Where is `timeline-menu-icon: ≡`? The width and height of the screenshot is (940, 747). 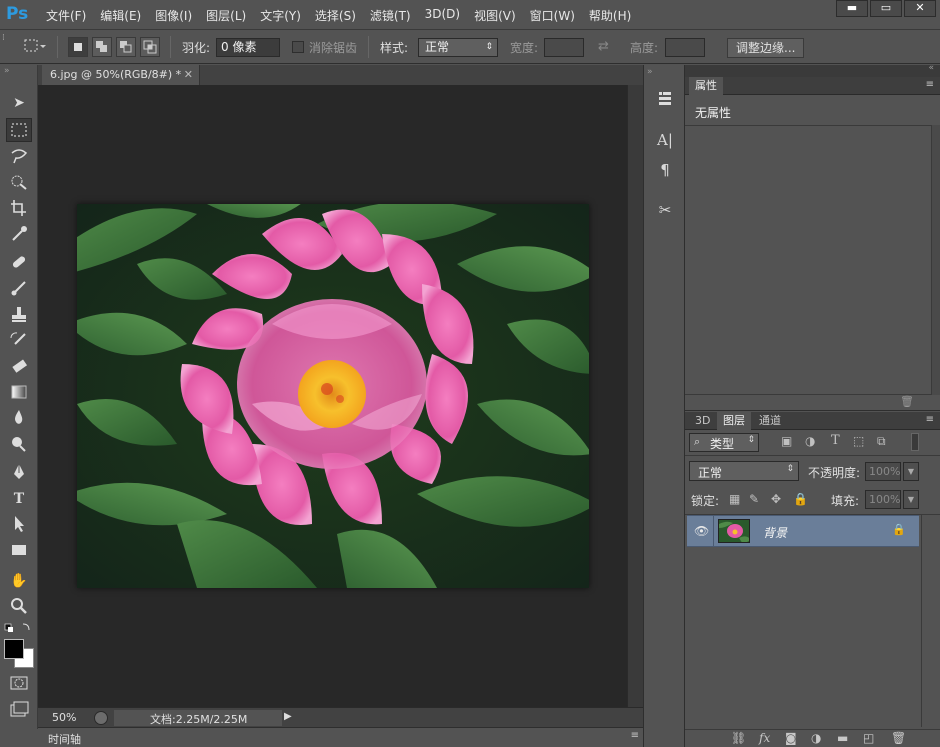 timeline-menu-icon: ≡ is located at coordinates (635, 735).